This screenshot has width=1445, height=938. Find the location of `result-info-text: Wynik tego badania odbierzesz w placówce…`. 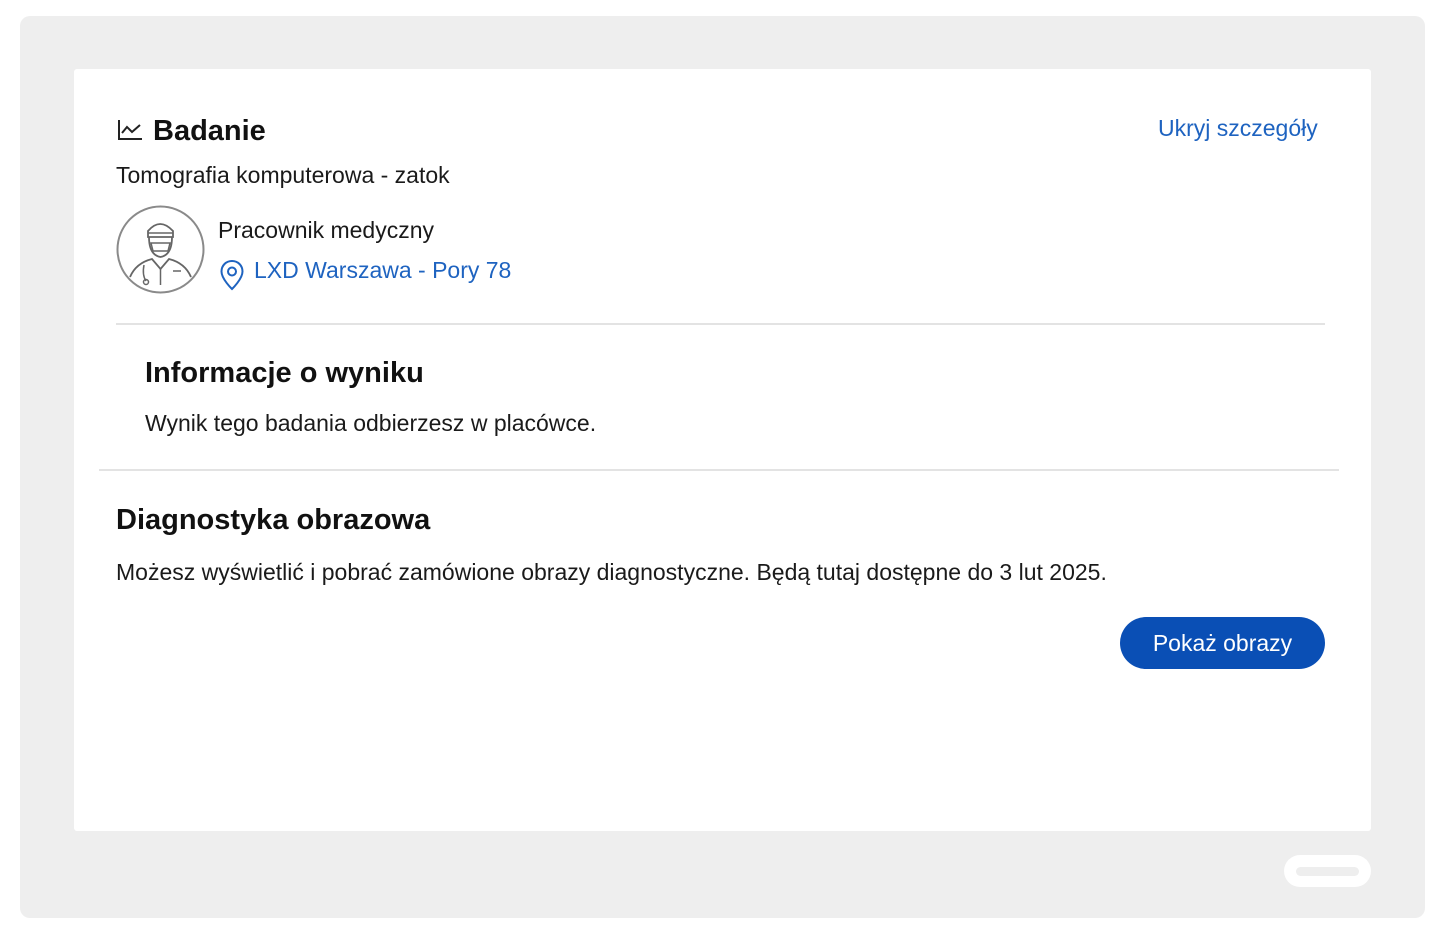

result-info-text: Wynik tego badania odbierzesz w placówce… is located at coordinates (371, 423).